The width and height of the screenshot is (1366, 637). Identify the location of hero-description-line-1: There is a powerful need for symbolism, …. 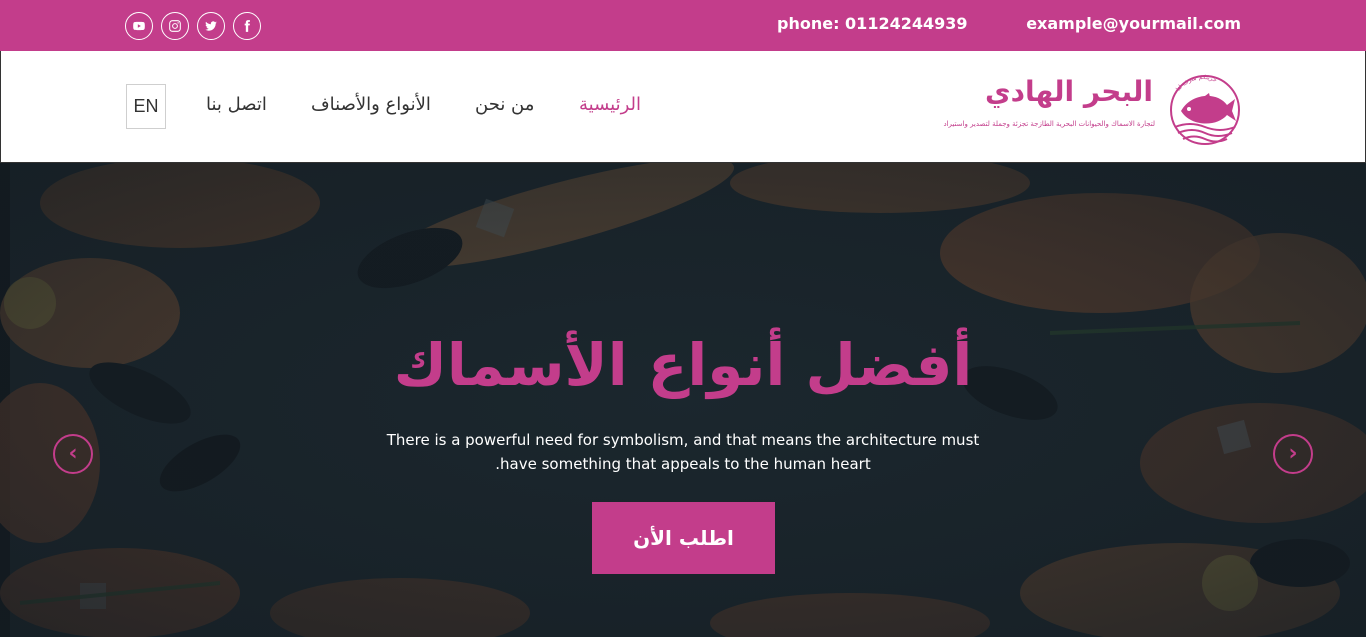
(683, 440).